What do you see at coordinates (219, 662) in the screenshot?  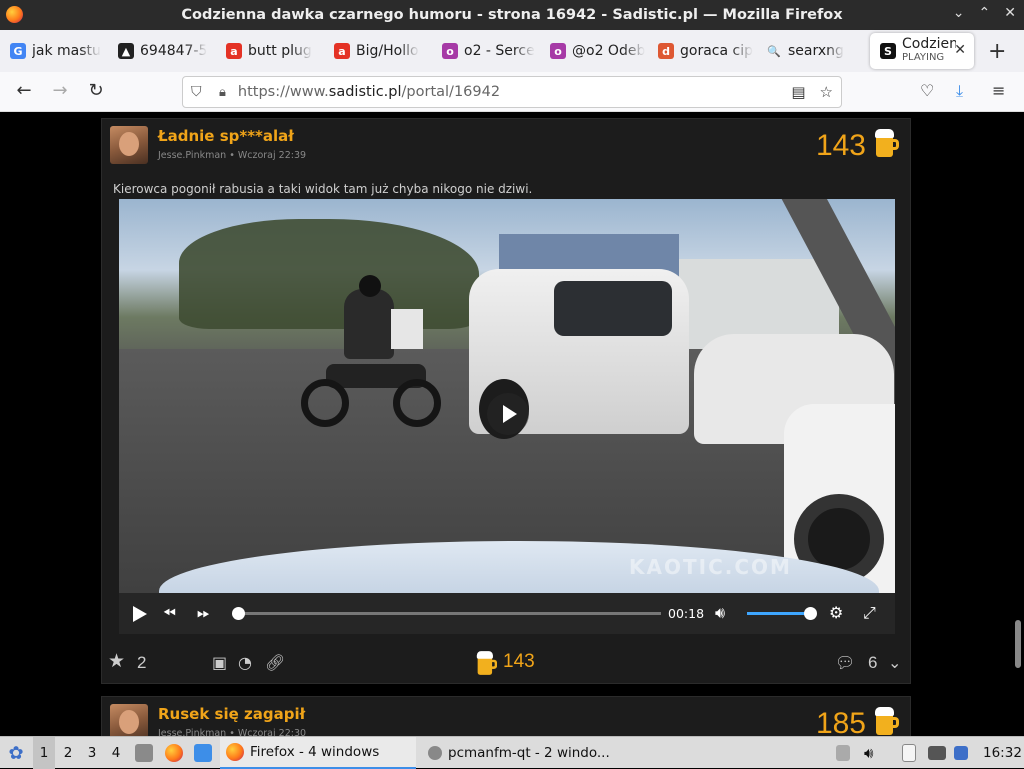 I see `facebook-icon: ▣` at bounding box center [219, 662].